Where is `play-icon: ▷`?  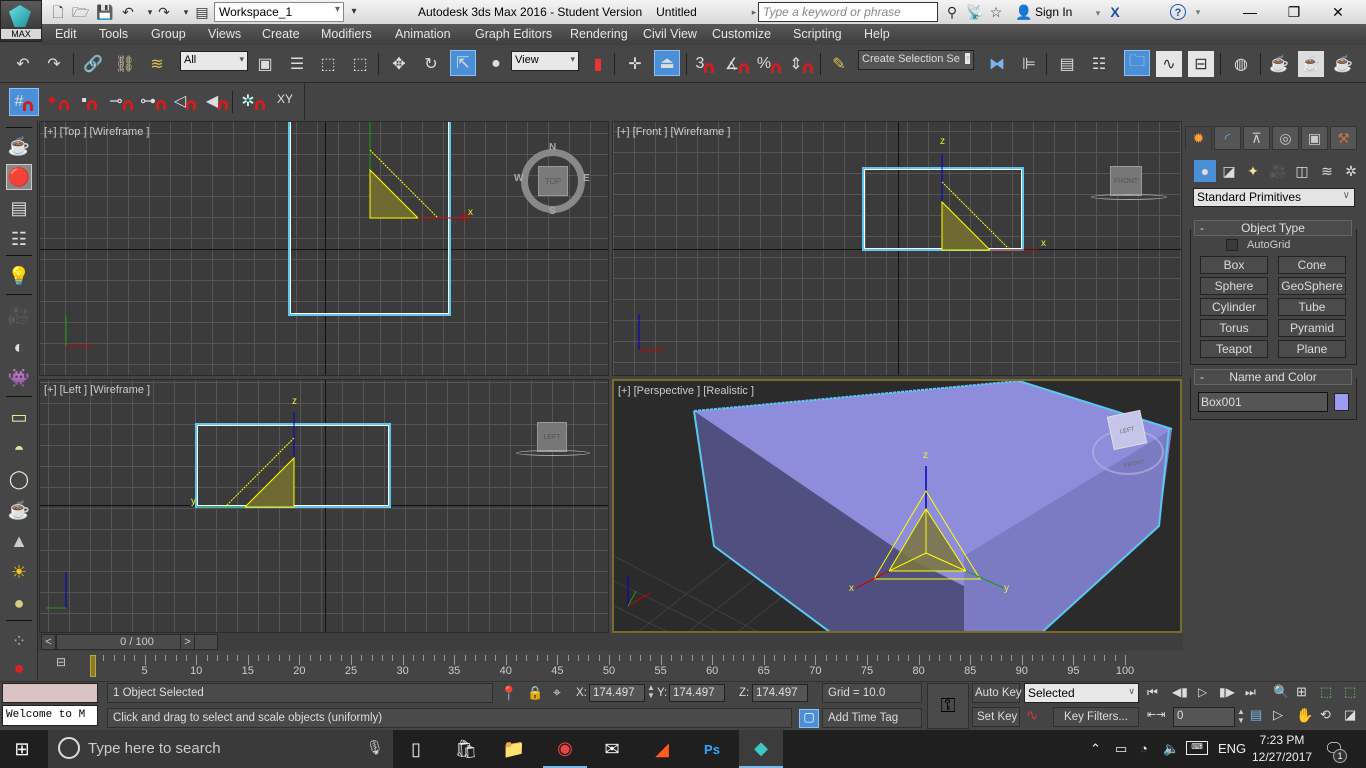 play-icon: ▷ is located at coordinates (1202, 692).